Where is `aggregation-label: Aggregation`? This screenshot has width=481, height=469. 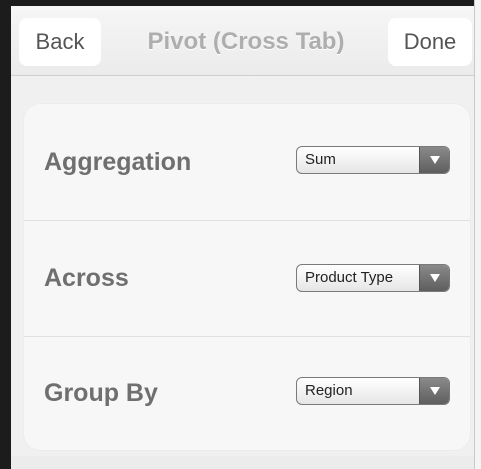
aggregation-label: Aggregation is located at coordinates (118, 161).